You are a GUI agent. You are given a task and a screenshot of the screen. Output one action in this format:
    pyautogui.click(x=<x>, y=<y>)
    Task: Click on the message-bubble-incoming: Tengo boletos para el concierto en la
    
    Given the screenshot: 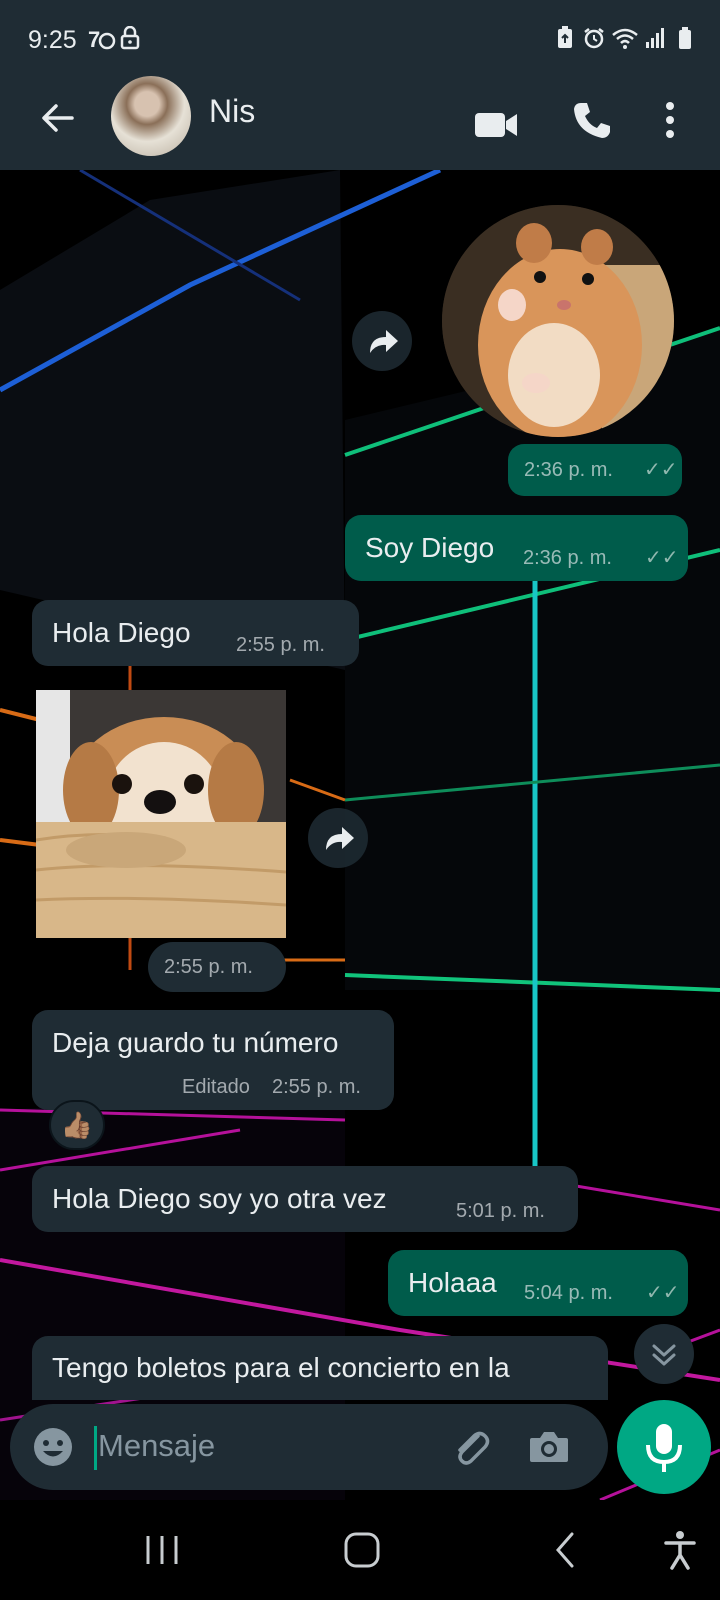 What is the action you would take?
    pyautogui.click(x=320, y=1368)
    